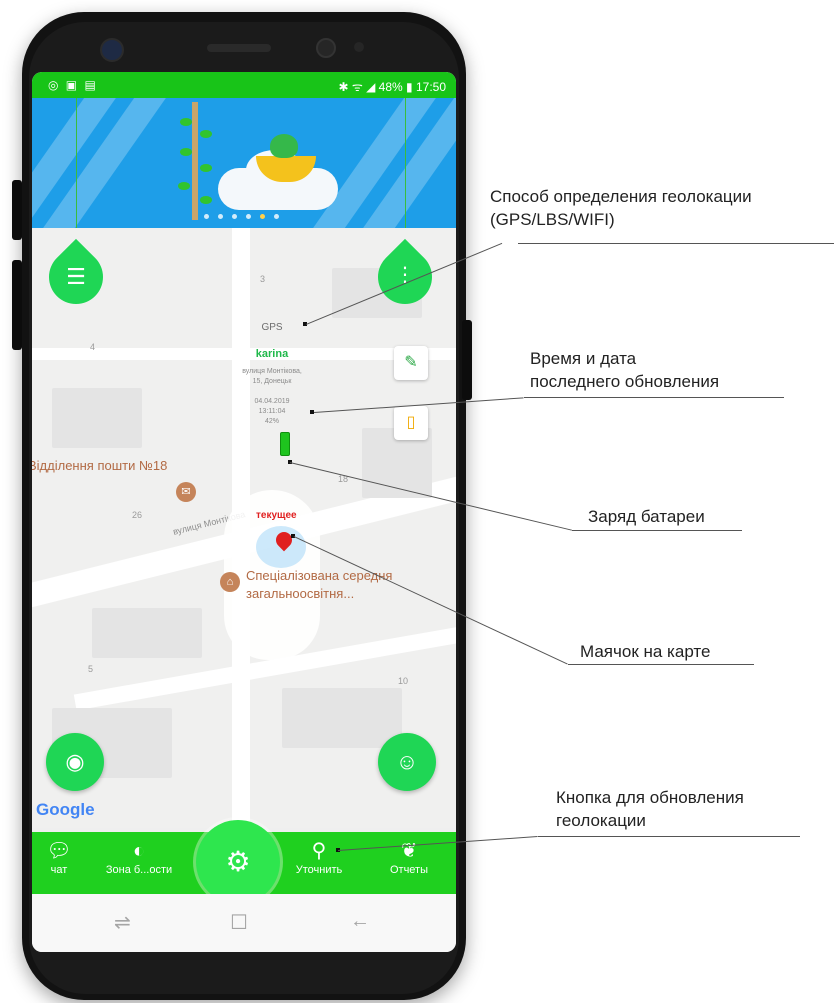 Image resolution: width=840 pixels, height=1003 pixels. Describe the element at coordinates (625, 381) in the screenshot. I see `annotation-update-time-line2: последнего обновления` at that location.